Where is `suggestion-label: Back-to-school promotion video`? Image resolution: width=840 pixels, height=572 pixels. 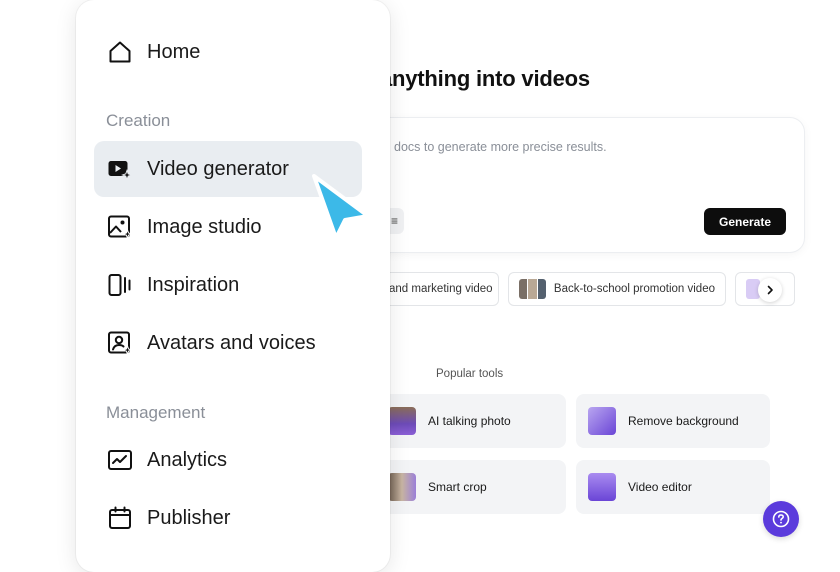
suggestion-label: Back-to-school promotion video is located at coordinates (634, 289).